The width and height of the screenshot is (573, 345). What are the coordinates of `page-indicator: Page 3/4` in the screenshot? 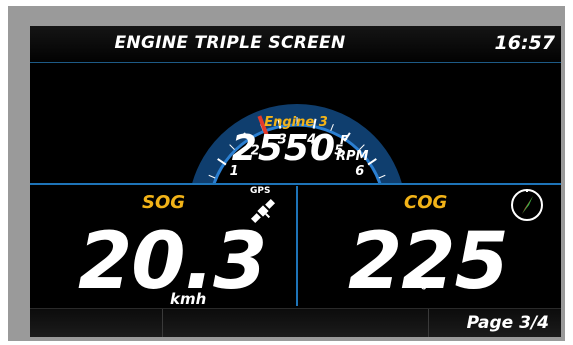 It's located at (508, 323).